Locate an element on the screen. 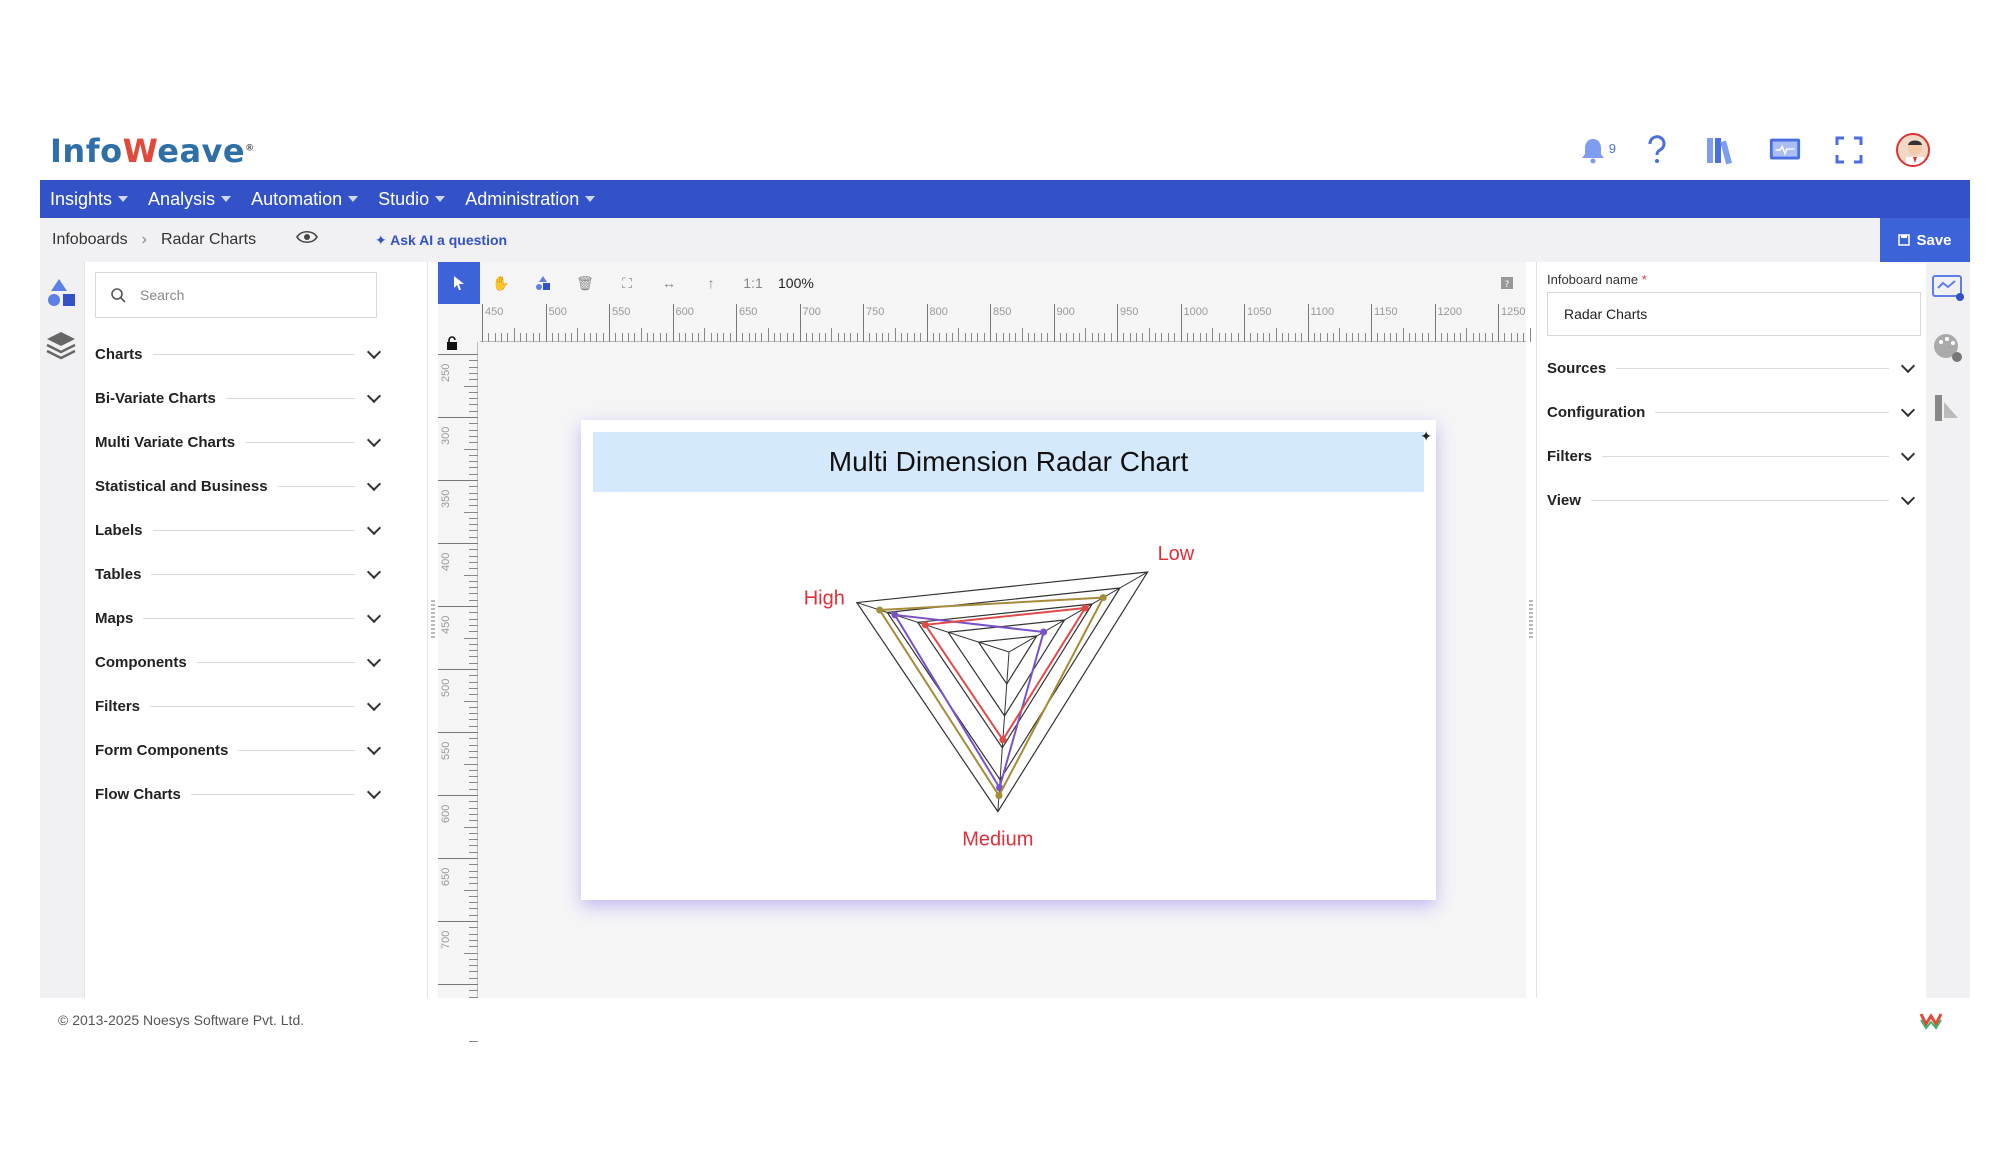 Image resolution: width=2000 pixels, height=1160 pixels. notification-bell-icon: 9 is located at coordinates (1596, 150).